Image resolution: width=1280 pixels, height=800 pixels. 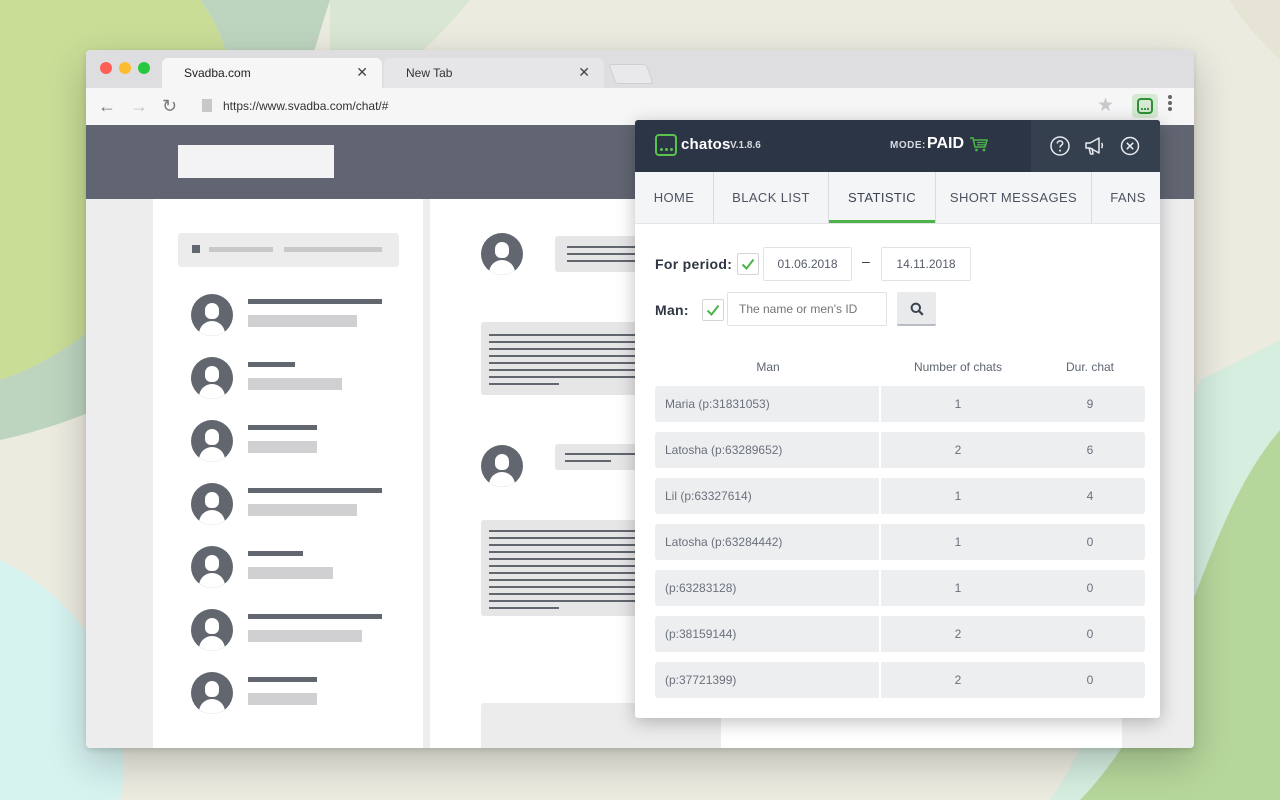 I want to click on bookmark-star-icon: ★, so click(x=1105, y=105).